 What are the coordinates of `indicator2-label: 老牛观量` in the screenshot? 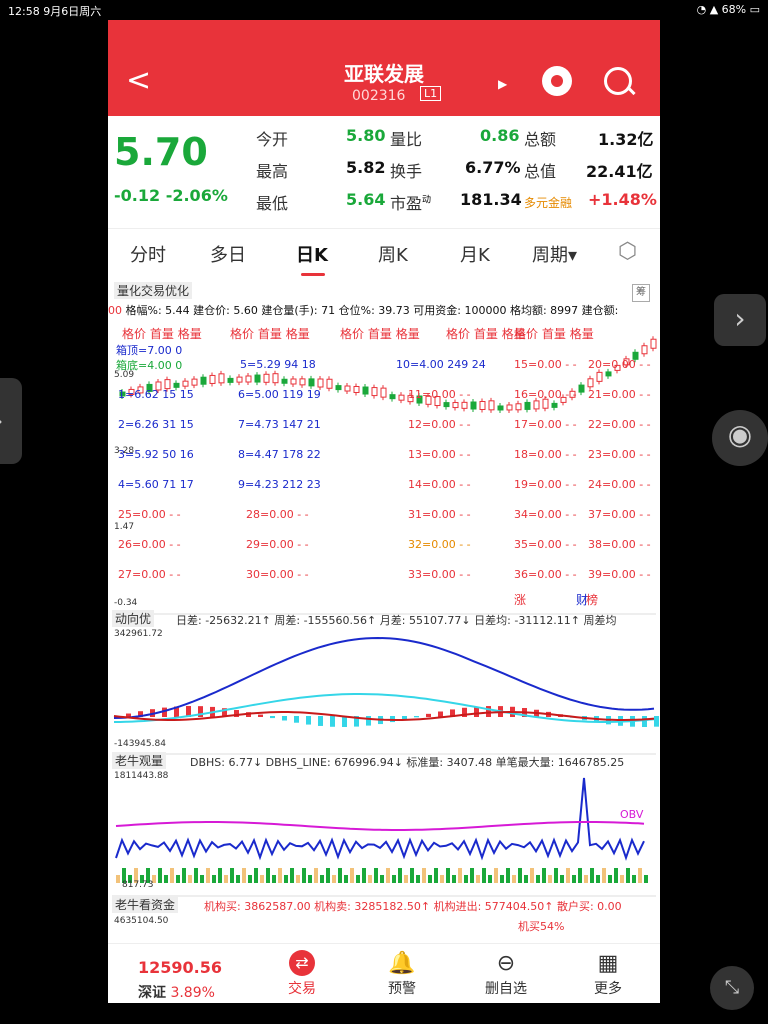 It's located at (139, 760).